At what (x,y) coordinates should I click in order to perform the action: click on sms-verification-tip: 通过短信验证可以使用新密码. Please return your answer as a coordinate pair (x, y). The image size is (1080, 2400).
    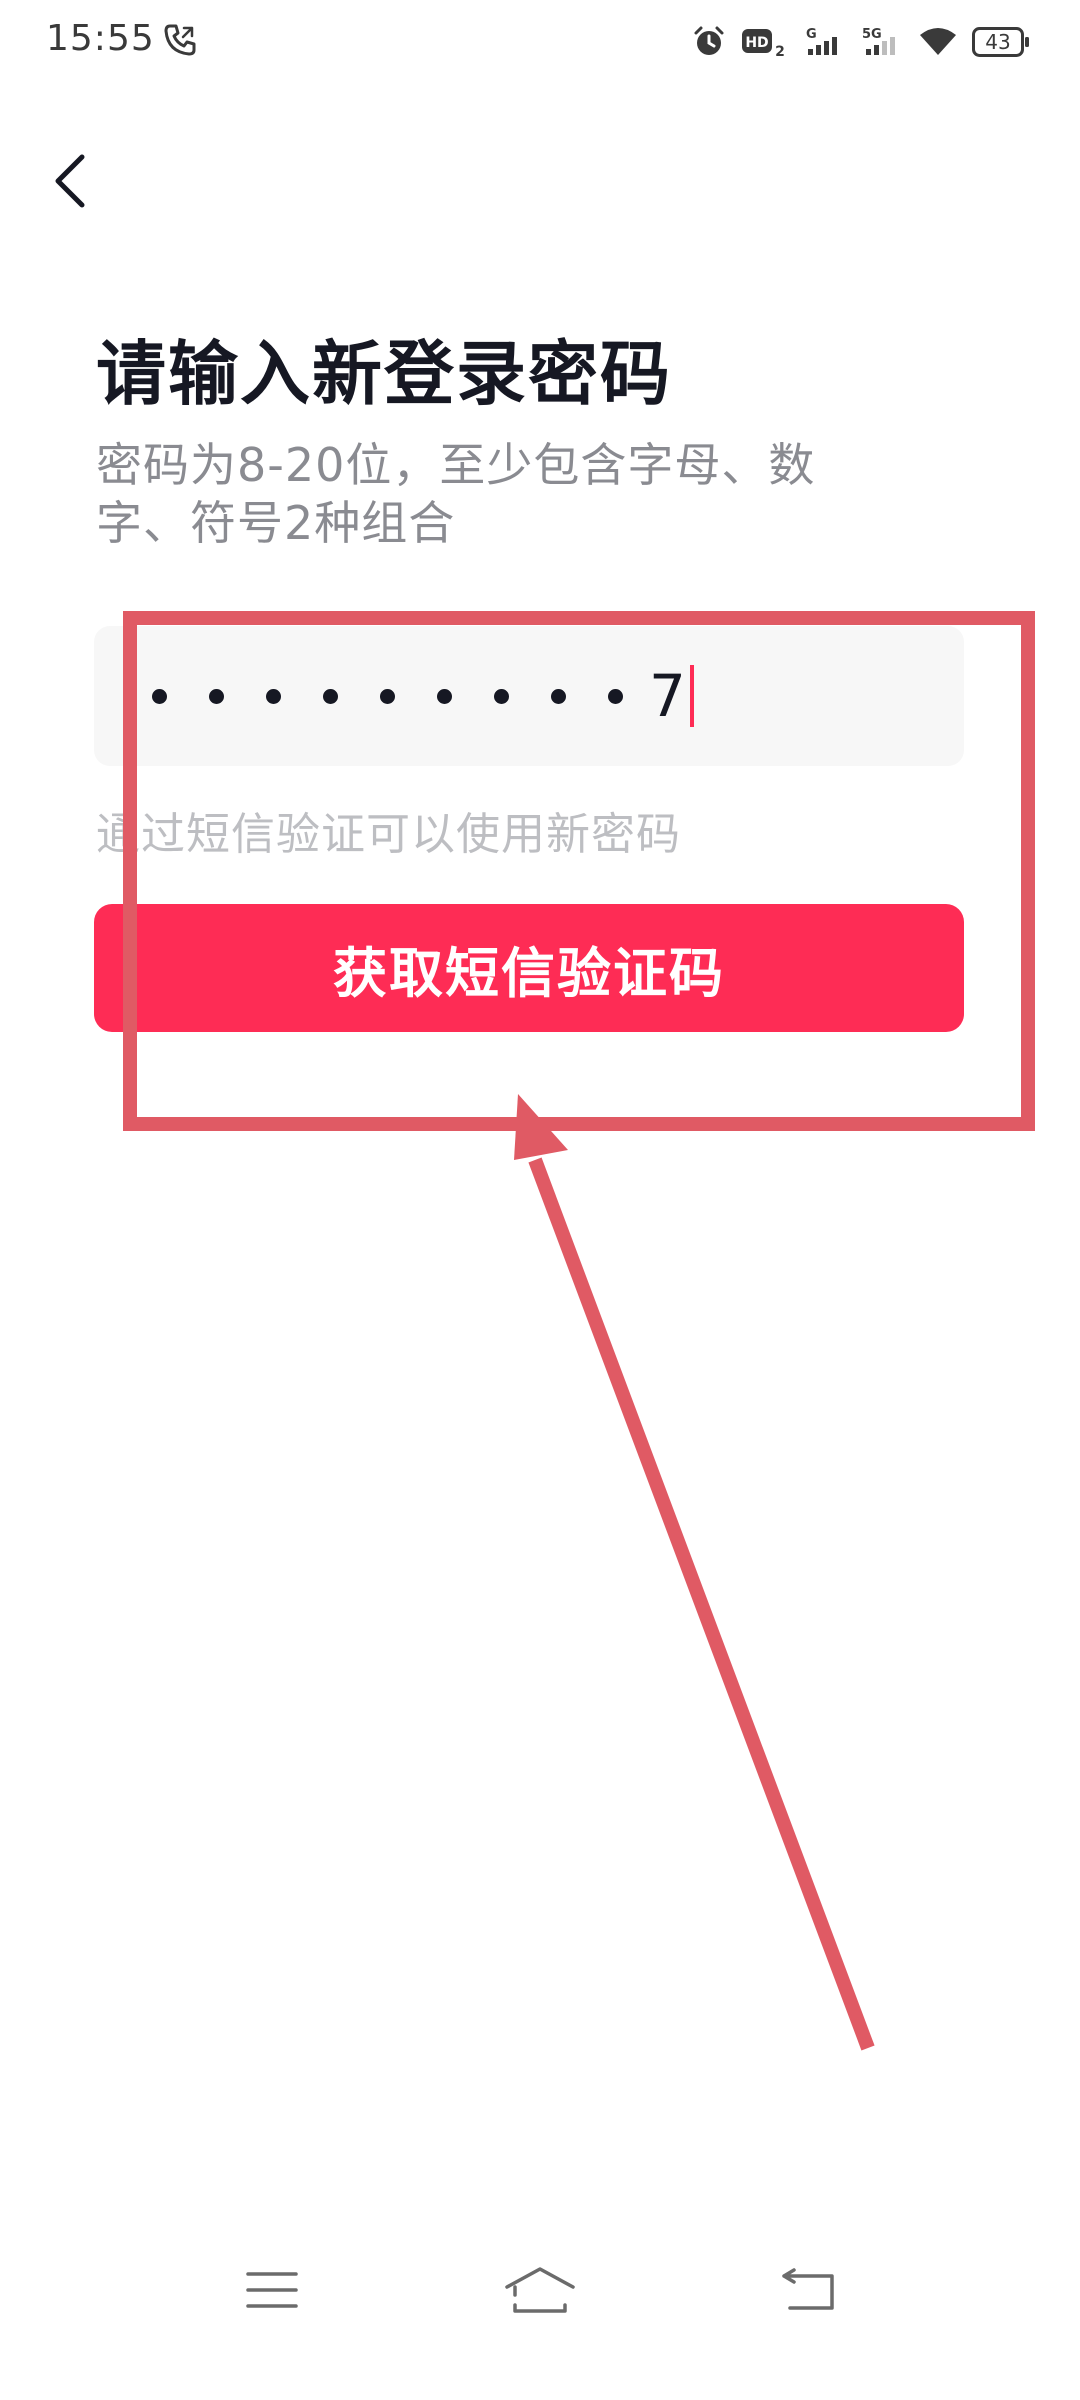
    Looking at the image, I should click on (388, 834).